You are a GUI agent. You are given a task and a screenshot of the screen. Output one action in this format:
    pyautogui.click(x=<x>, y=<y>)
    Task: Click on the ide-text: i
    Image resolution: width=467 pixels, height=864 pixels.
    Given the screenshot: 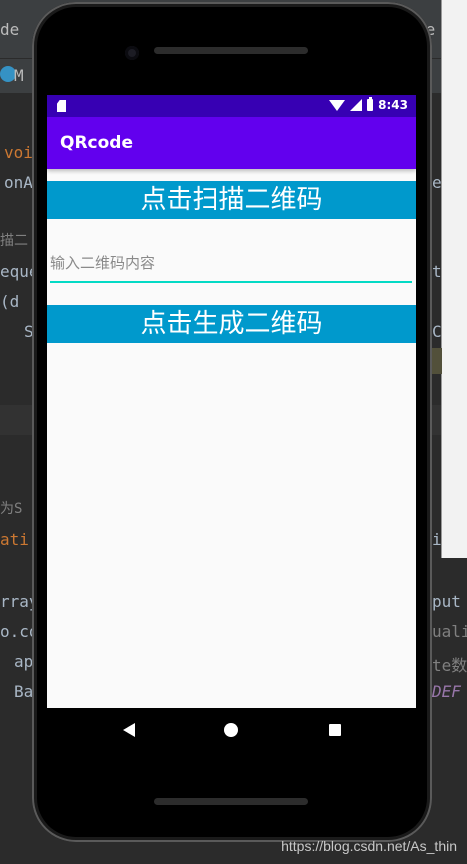 What is the action you would take?
    pyautogui.click(x=437, y=539)
    